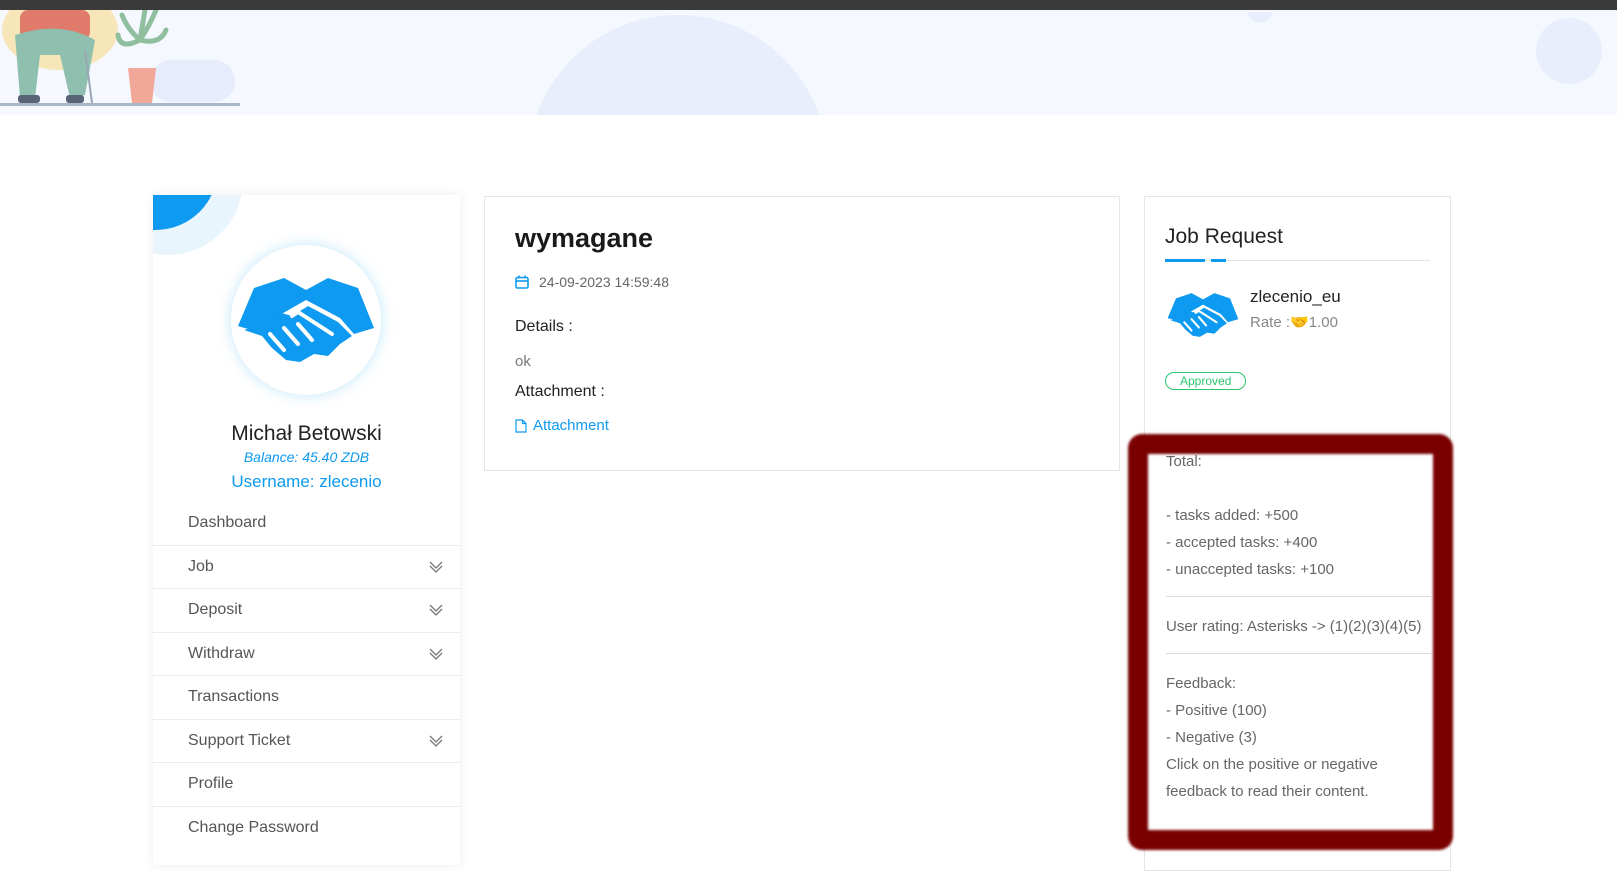 This screenshot has width=1617, height=871. I want to click on sidebar-item-label: Support Ticket, so click(239, 740).